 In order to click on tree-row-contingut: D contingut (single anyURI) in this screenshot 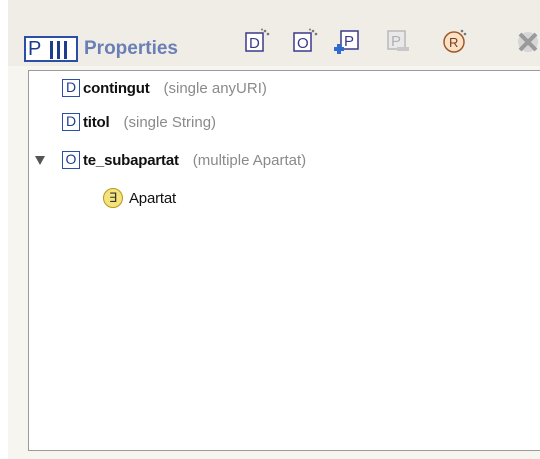, I will do `click(164, 88)`.